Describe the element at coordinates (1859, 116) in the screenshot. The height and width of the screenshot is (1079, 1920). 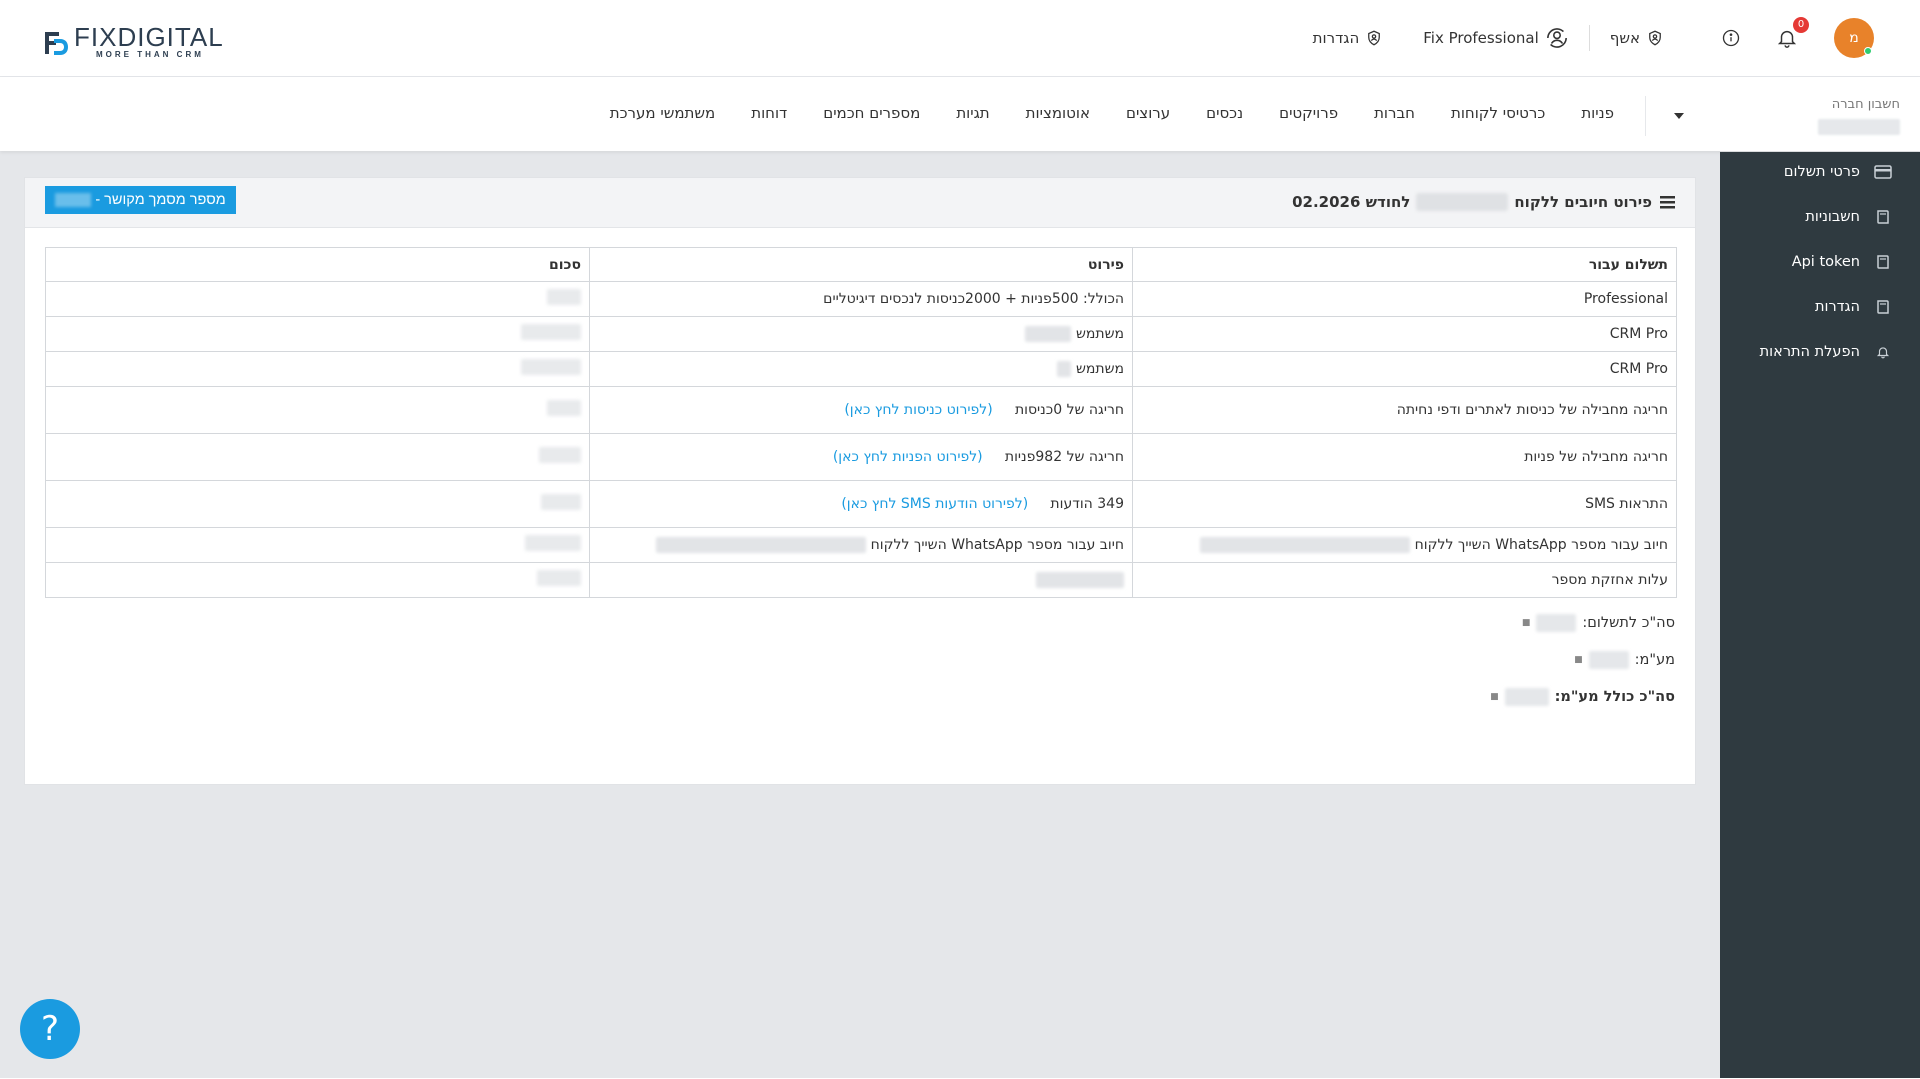
I see `company-account: חשבון חברה` at that location.